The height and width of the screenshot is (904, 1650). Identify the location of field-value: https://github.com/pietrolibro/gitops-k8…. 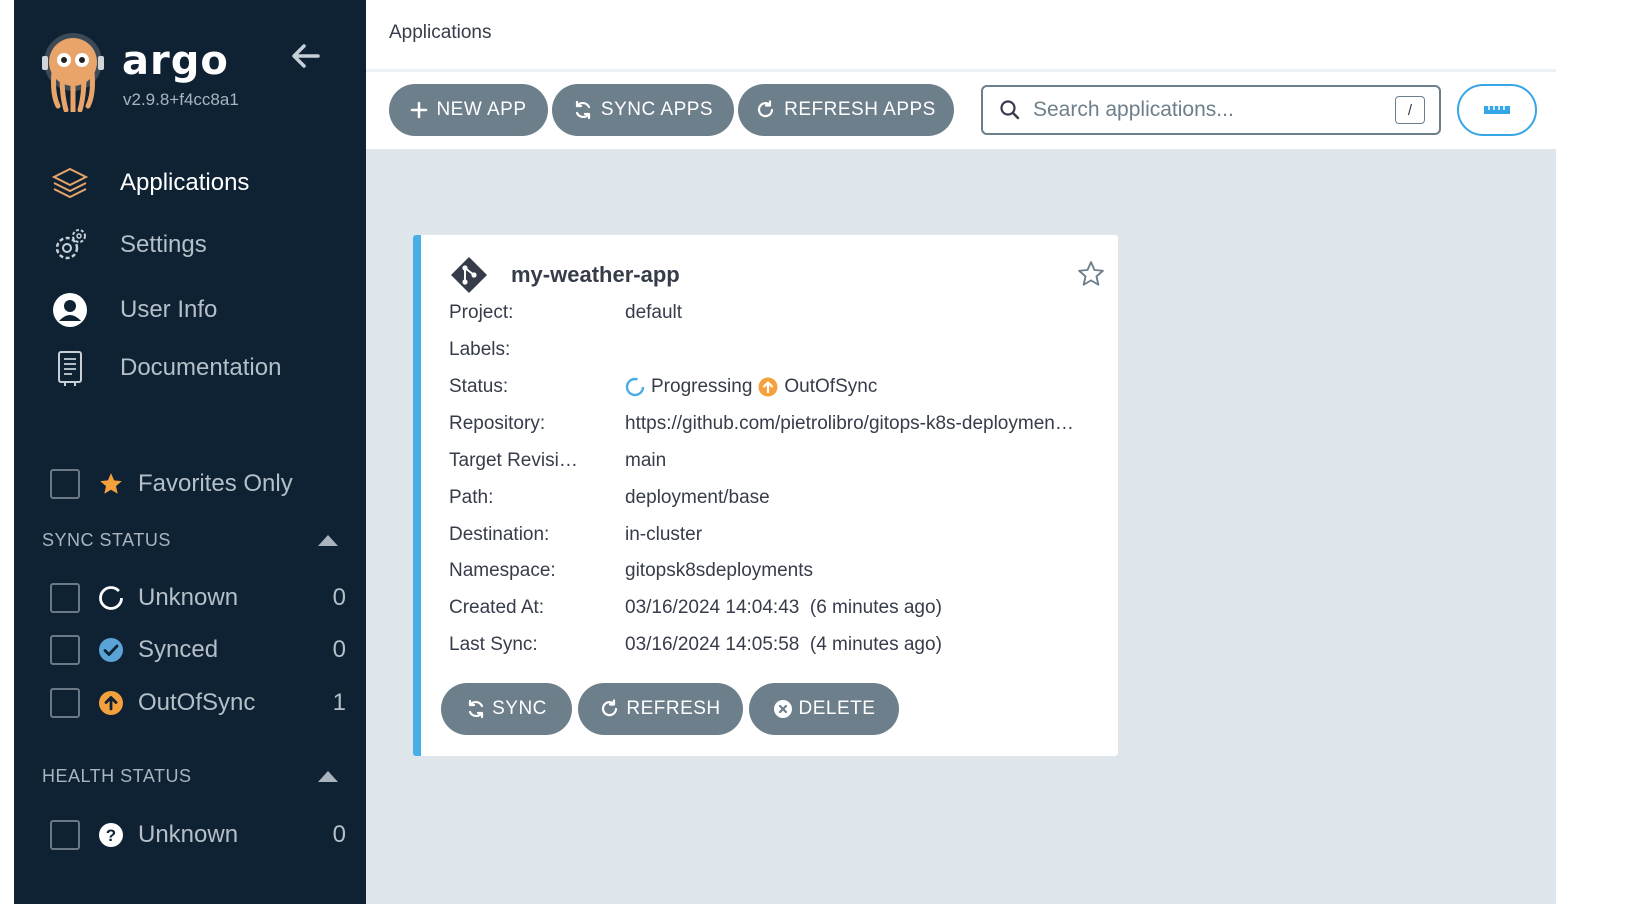
(849, 423).